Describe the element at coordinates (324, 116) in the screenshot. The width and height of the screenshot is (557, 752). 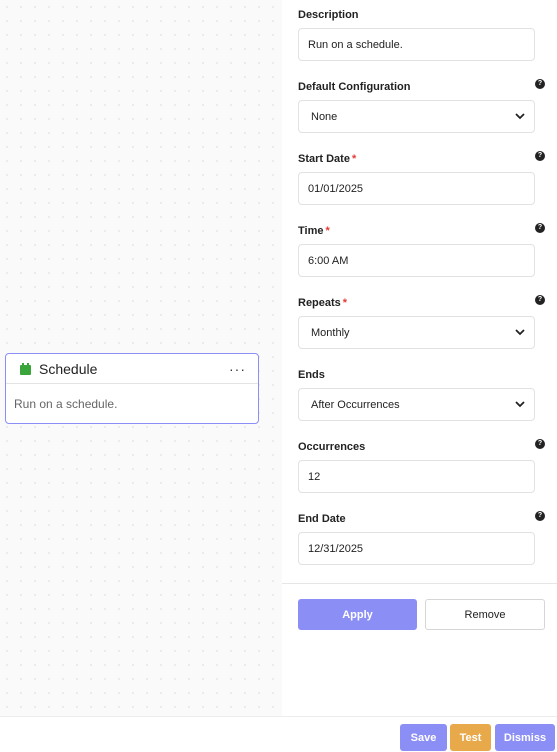
I see `default-configuration-value: None` at that location.